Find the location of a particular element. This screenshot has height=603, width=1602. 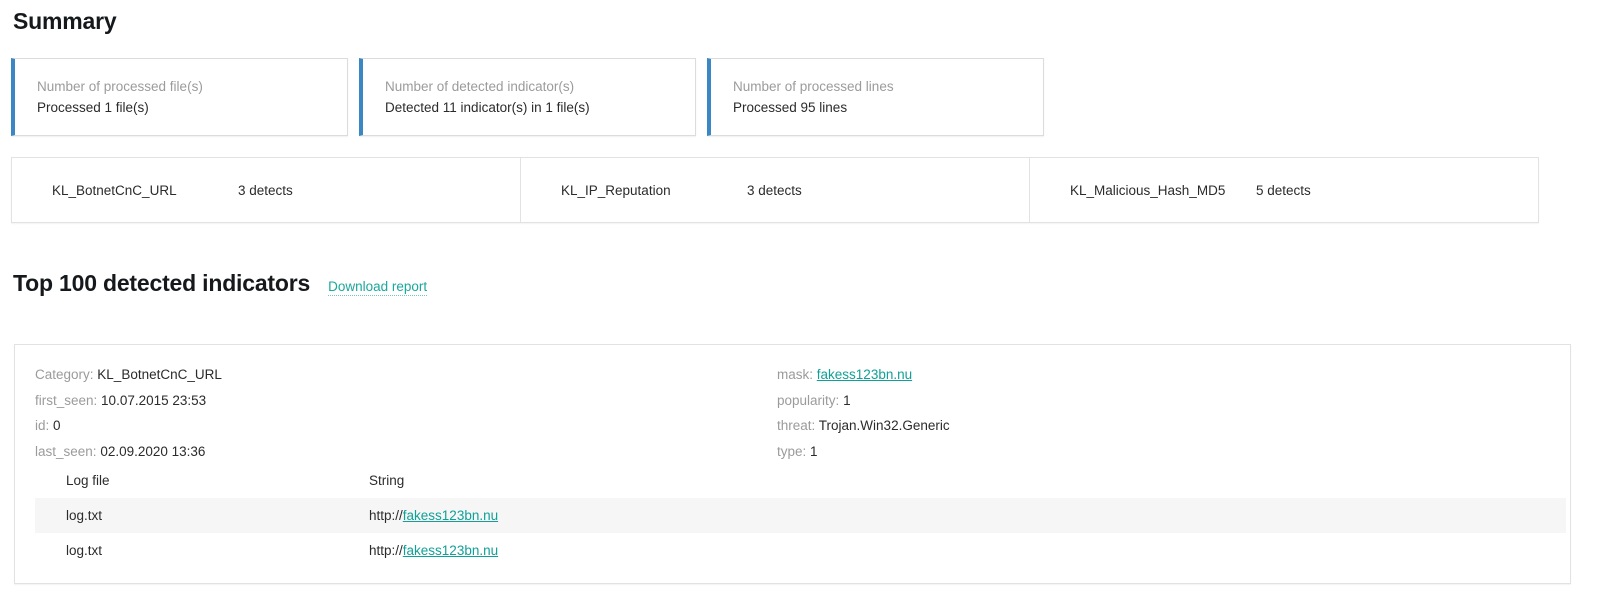

detect-category-cell: KL_BotnetCnC_URL 3 detects is located at coordinates (266, 190).